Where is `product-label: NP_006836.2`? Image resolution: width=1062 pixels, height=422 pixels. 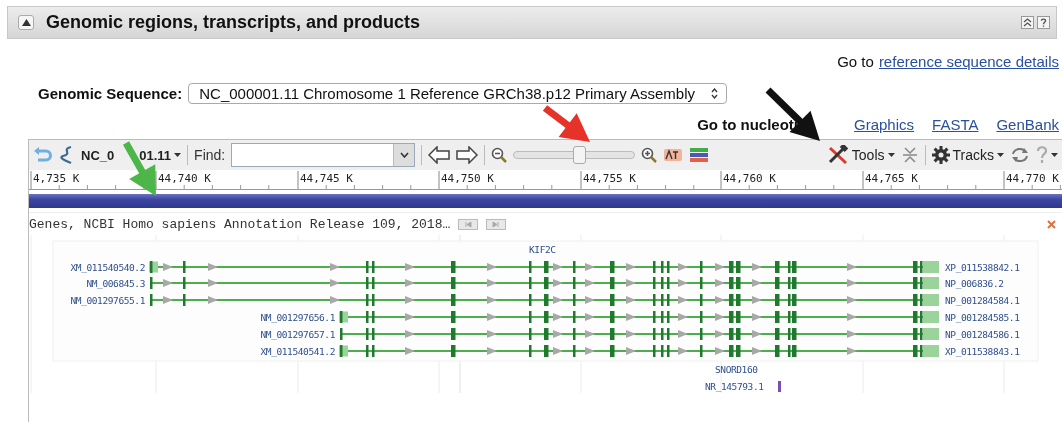 product-label: NP_006836.2 is located at coordinates (974, 283).